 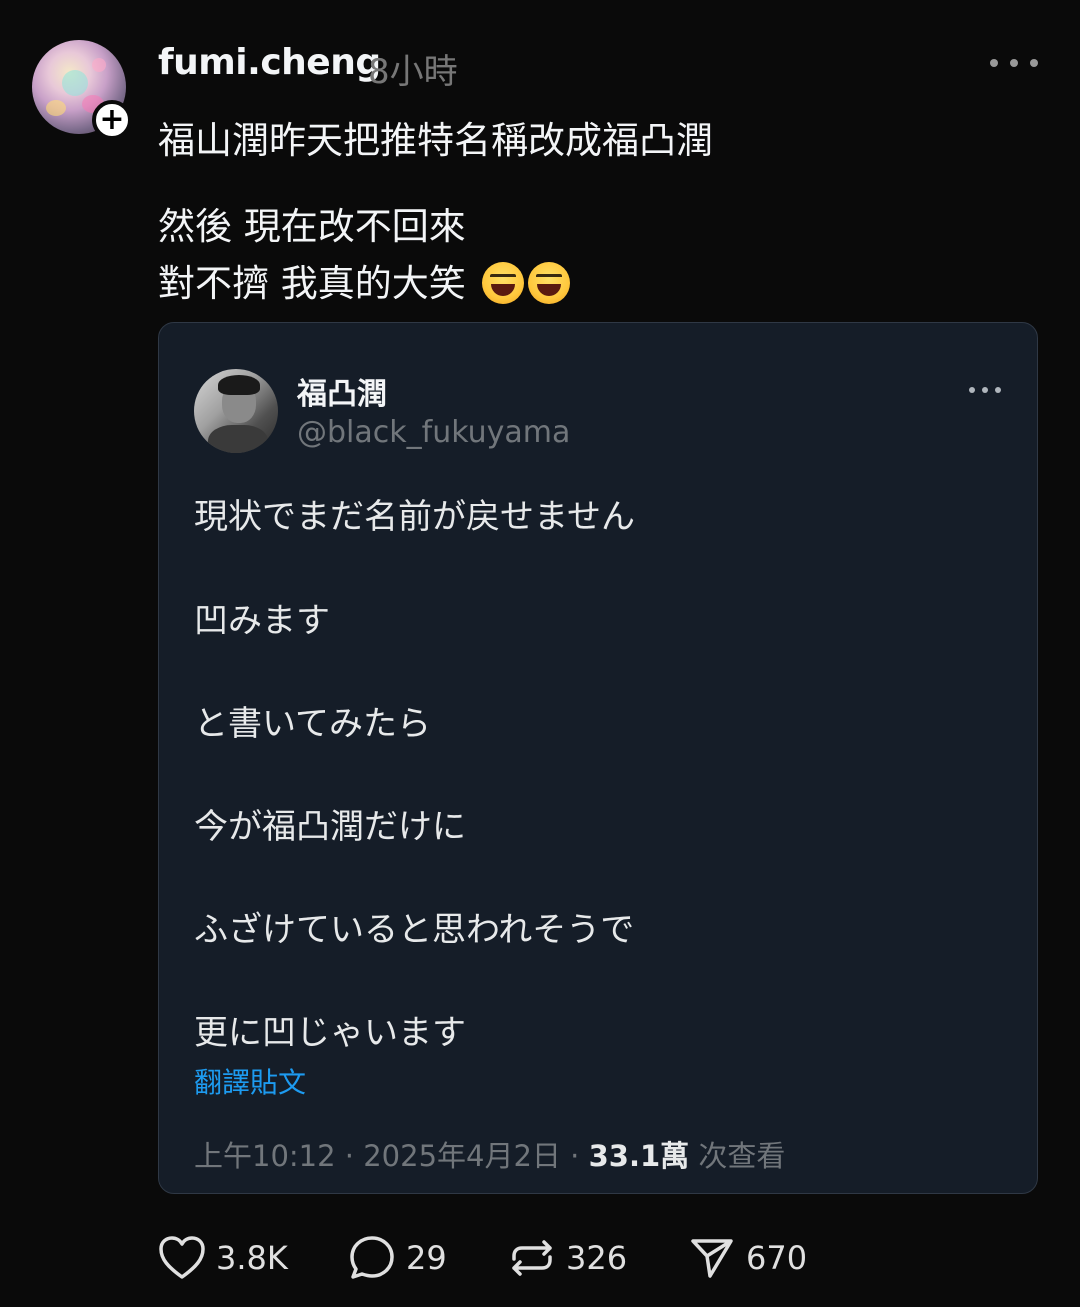 What do you see at coordinates (342, 391) in the screenshot?
I see `quoted-author-name: 福凸潤` at bounding box center [342, 391].